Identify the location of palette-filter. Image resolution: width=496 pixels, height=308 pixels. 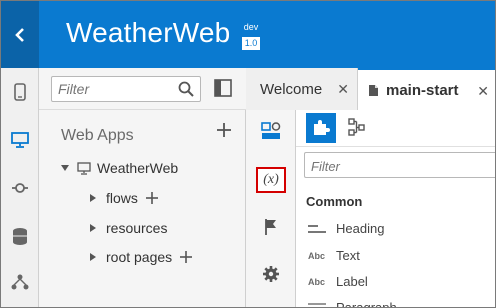
(399, 165).